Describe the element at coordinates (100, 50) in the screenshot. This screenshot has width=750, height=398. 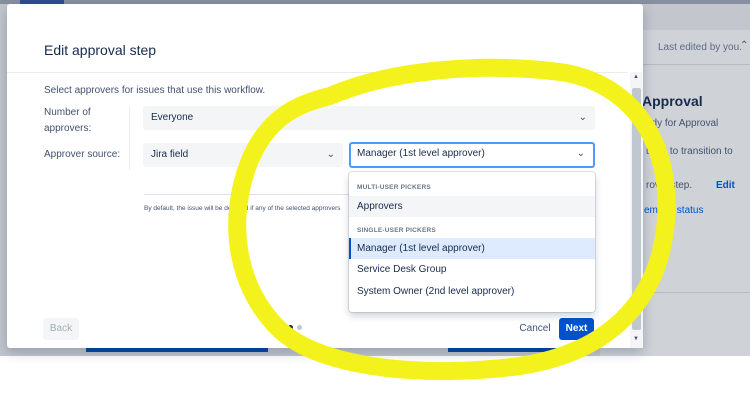
I see `modal-title: Edit approval step` at that location.